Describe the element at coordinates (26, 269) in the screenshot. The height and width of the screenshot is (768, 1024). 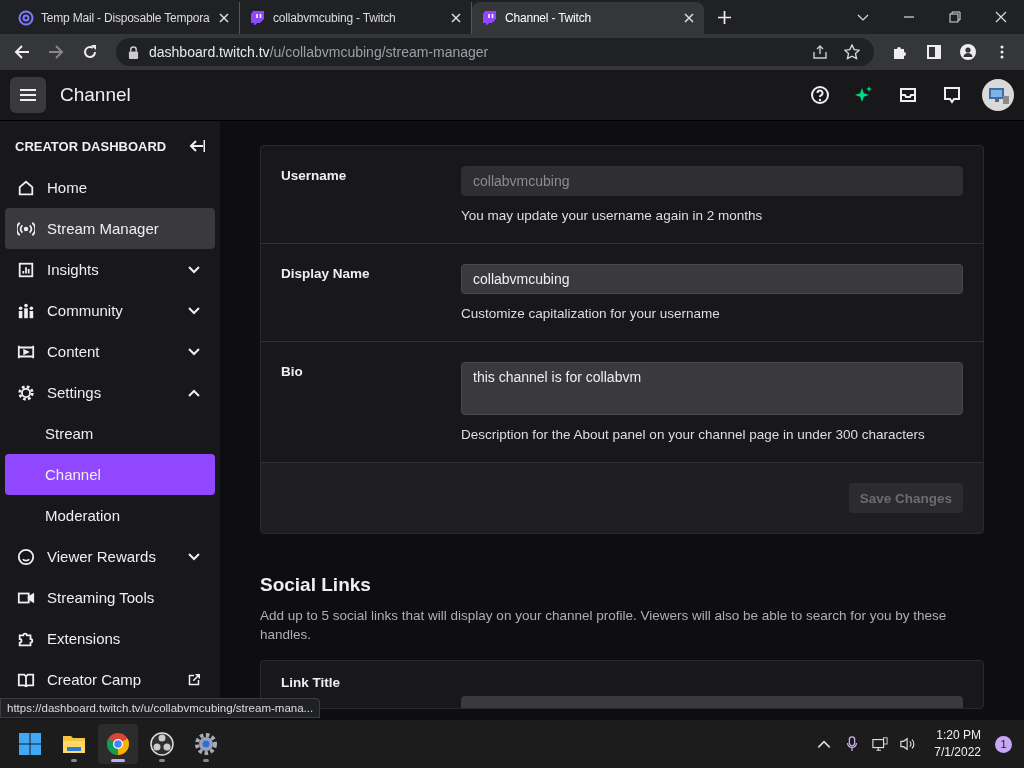
I see `chart-icon` at that location.